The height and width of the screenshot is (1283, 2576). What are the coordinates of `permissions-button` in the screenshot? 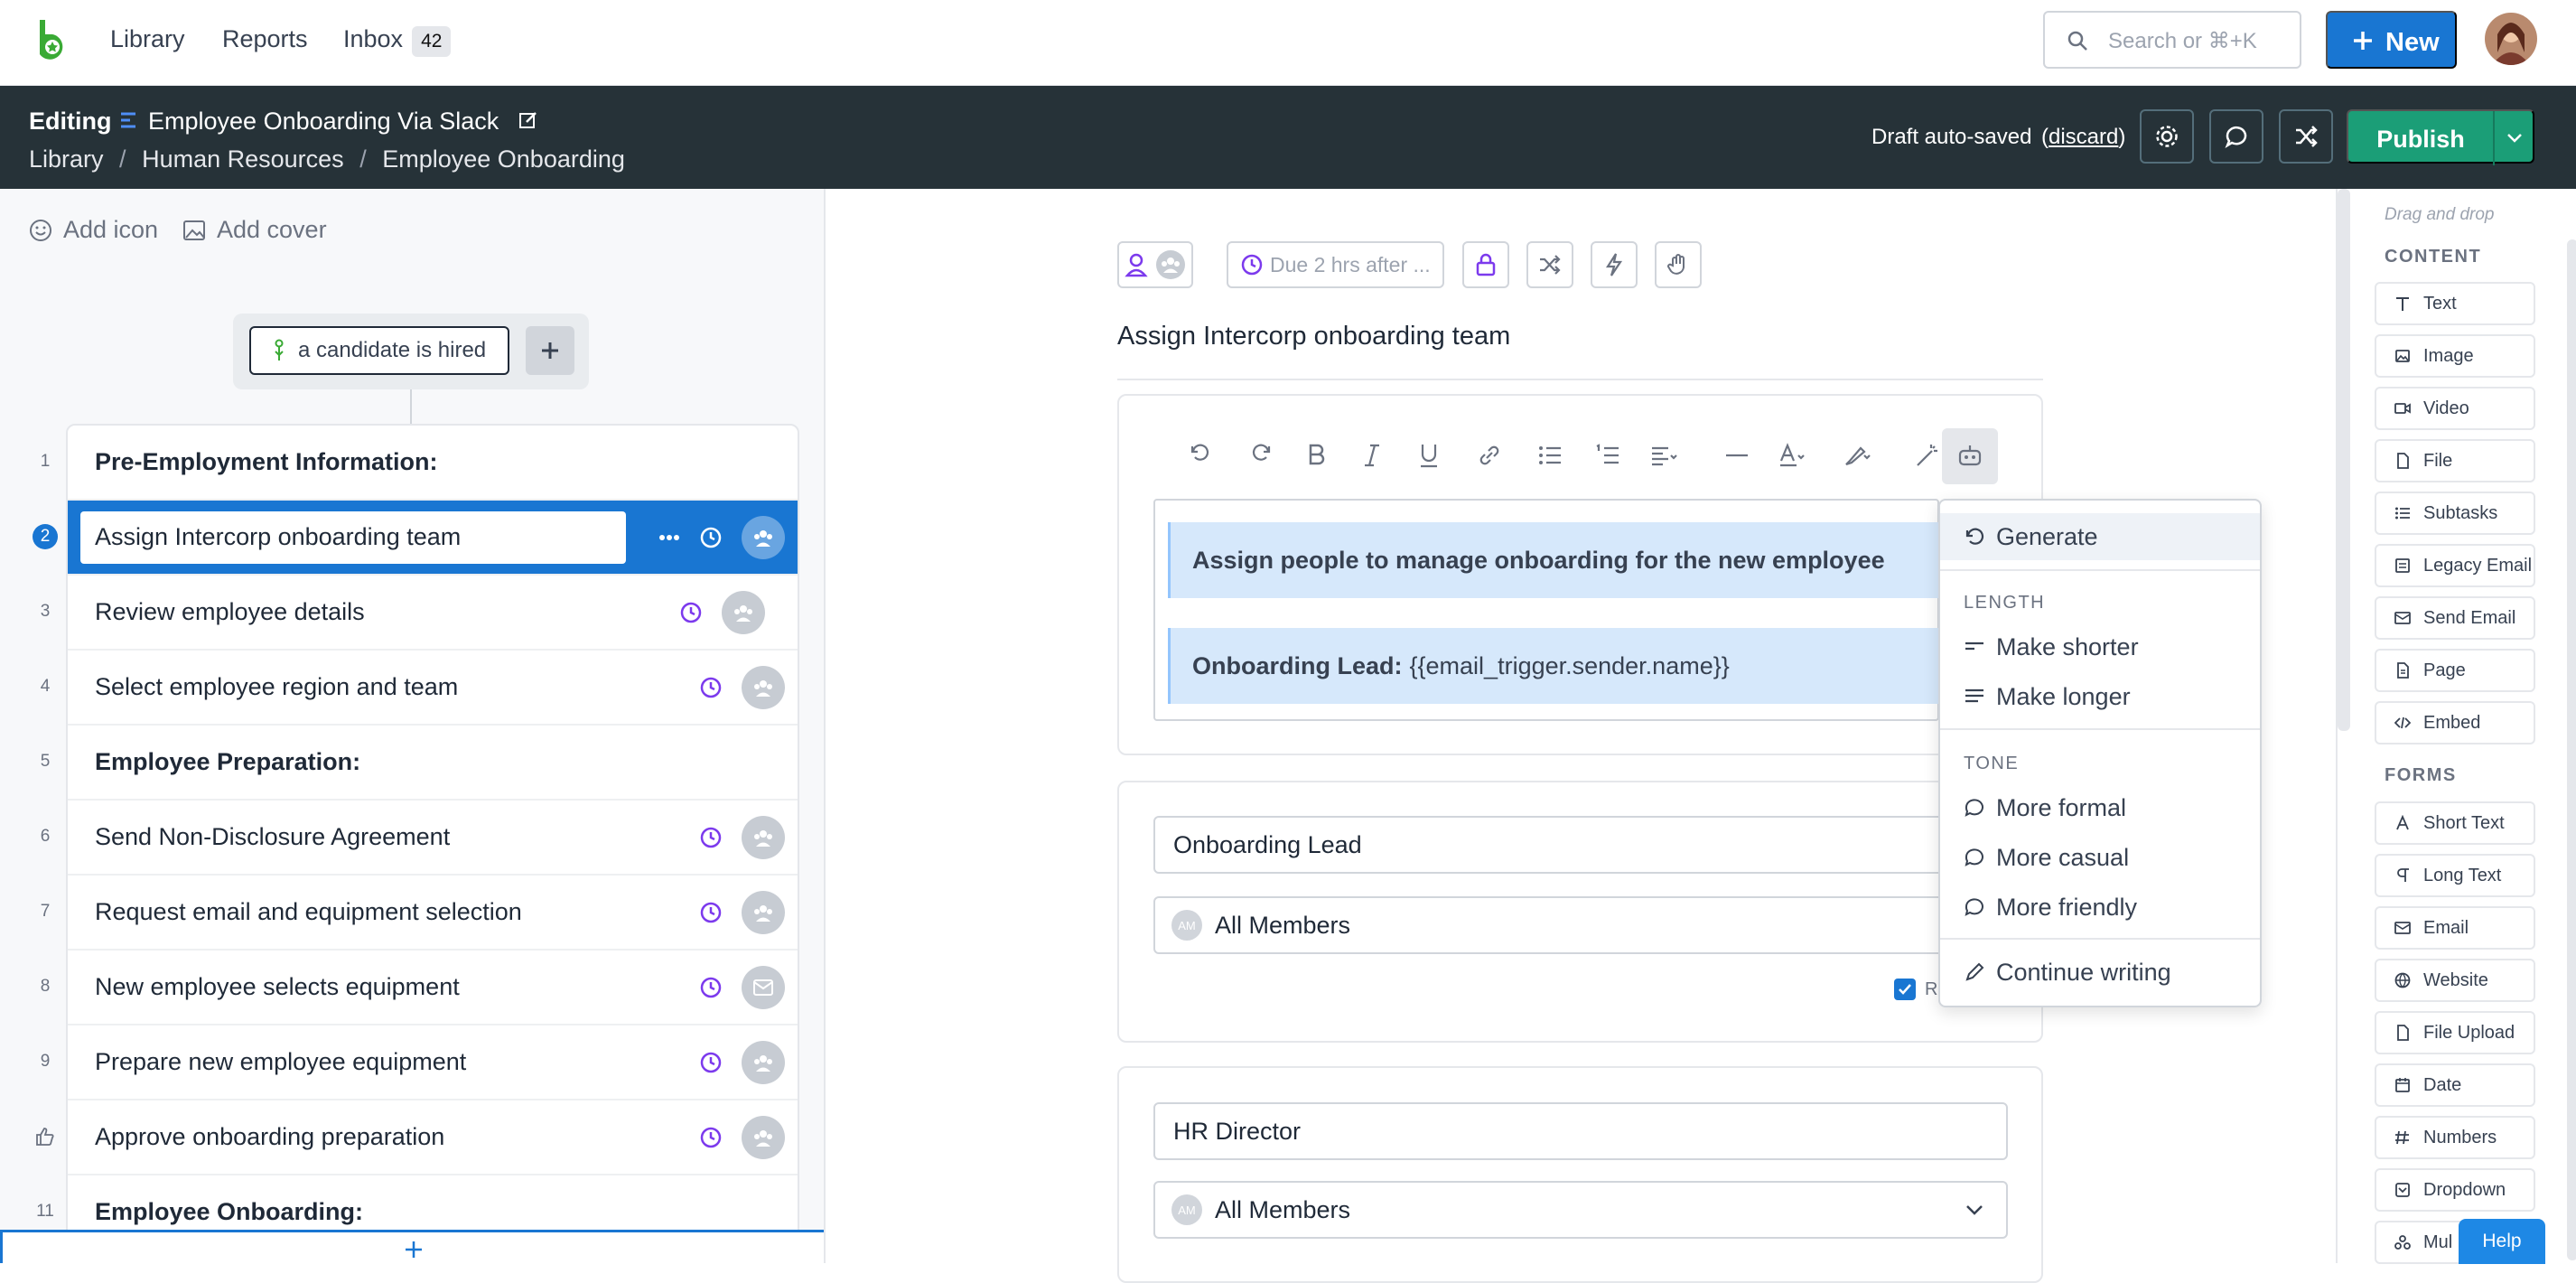 It's located at (1485, 264).